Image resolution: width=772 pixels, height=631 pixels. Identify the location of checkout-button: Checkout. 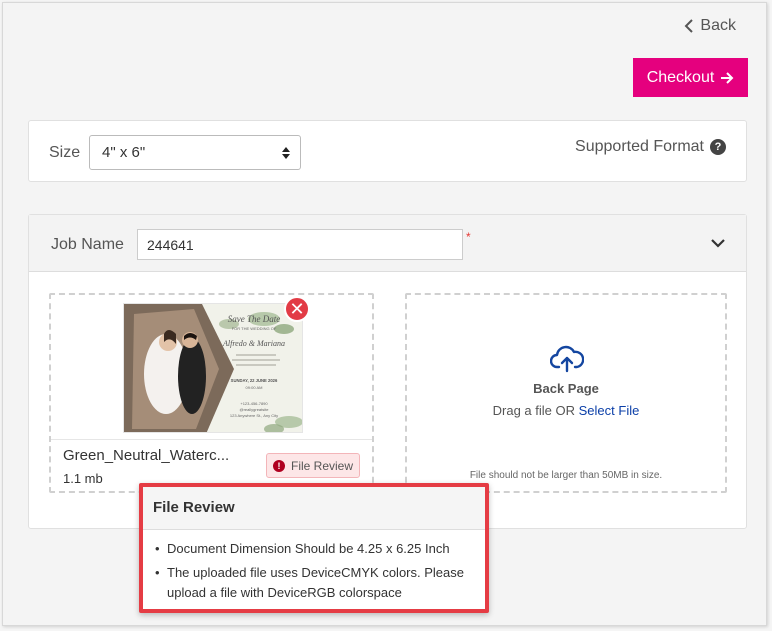
(690, 77).